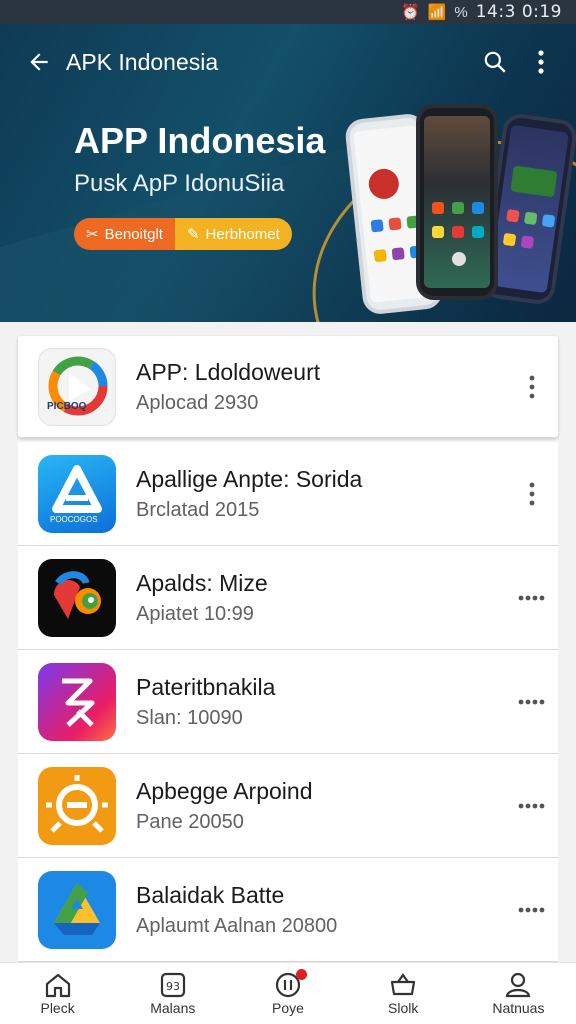  I want to click on app-name: Apalds: Mize, so click(202, 582).